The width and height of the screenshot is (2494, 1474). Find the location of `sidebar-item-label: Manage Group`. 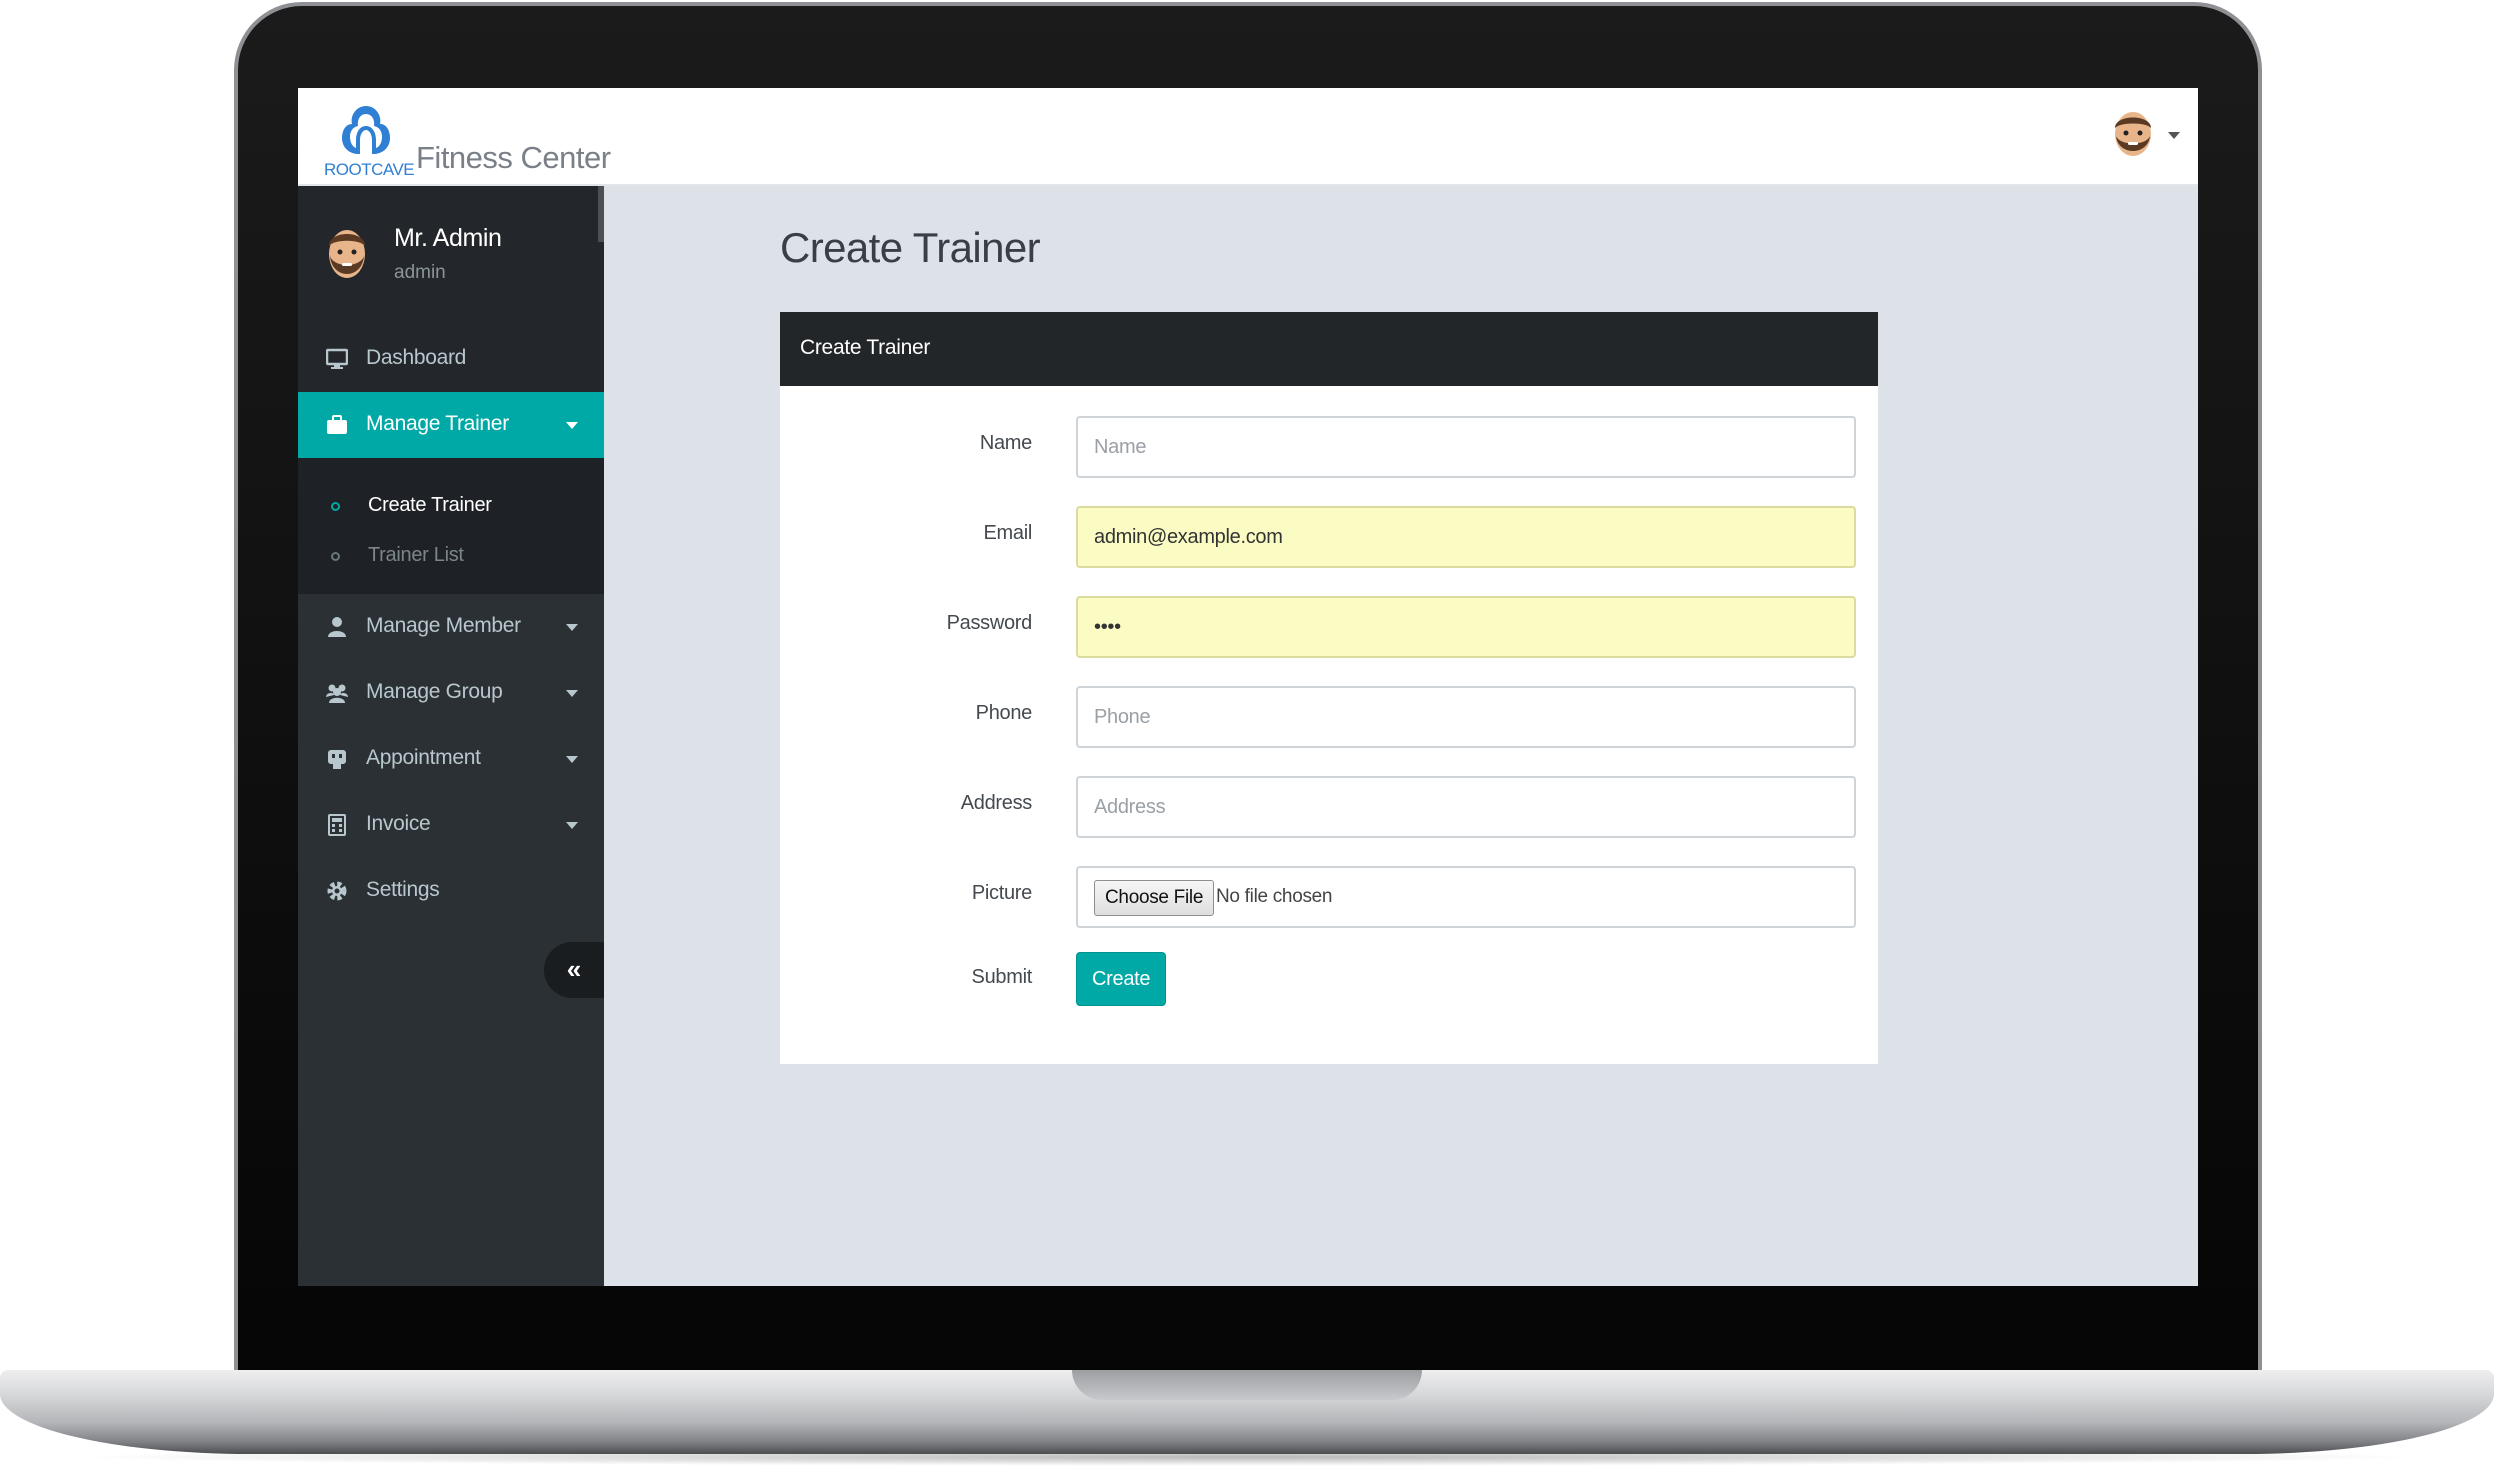

sidebar-item-label: Manage Group is located at coordinates (434, 691).